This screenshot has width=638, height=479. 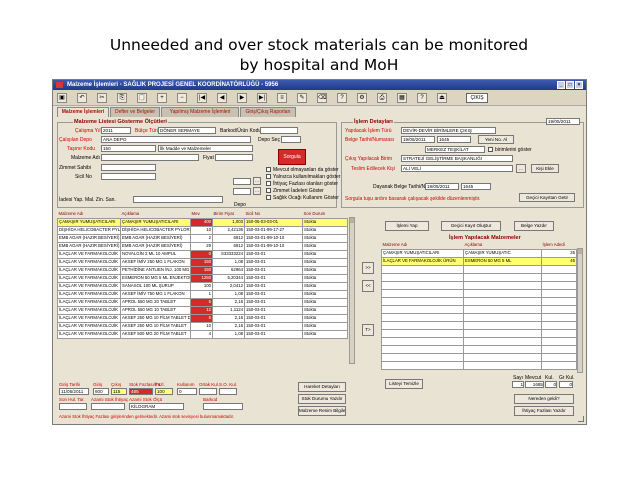 I want to click on close-button: ×, so click(x=579, y=85).